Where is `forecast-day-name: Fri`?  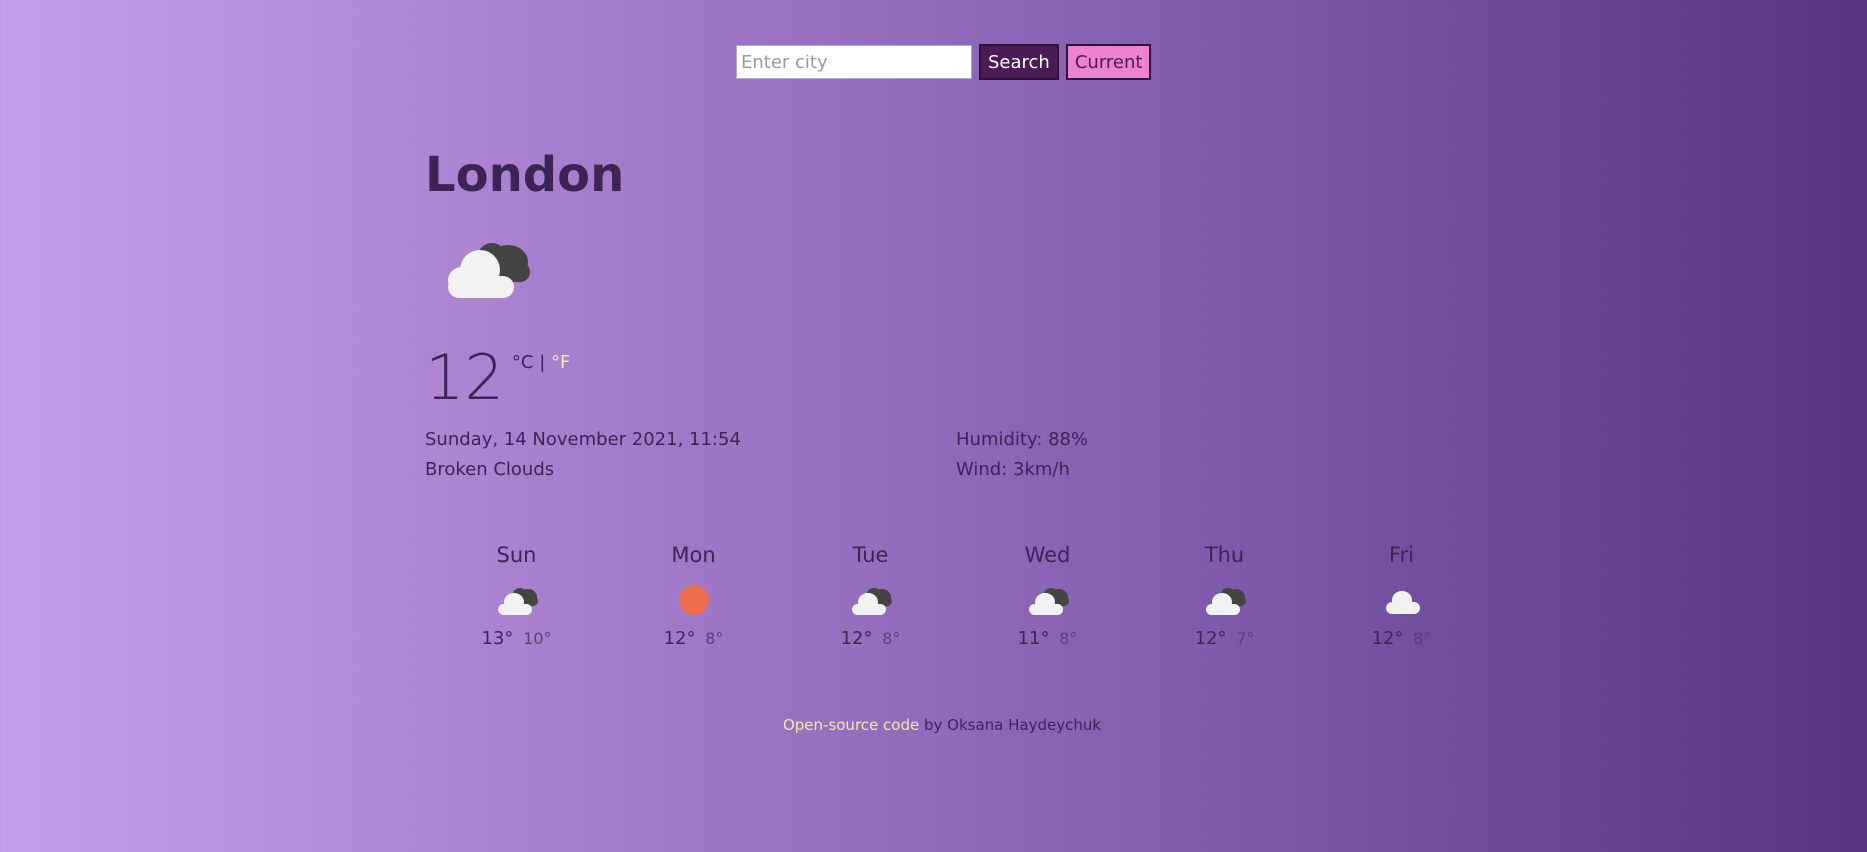
forecast-day-name: Fri is located at coordinates (1401, 555).